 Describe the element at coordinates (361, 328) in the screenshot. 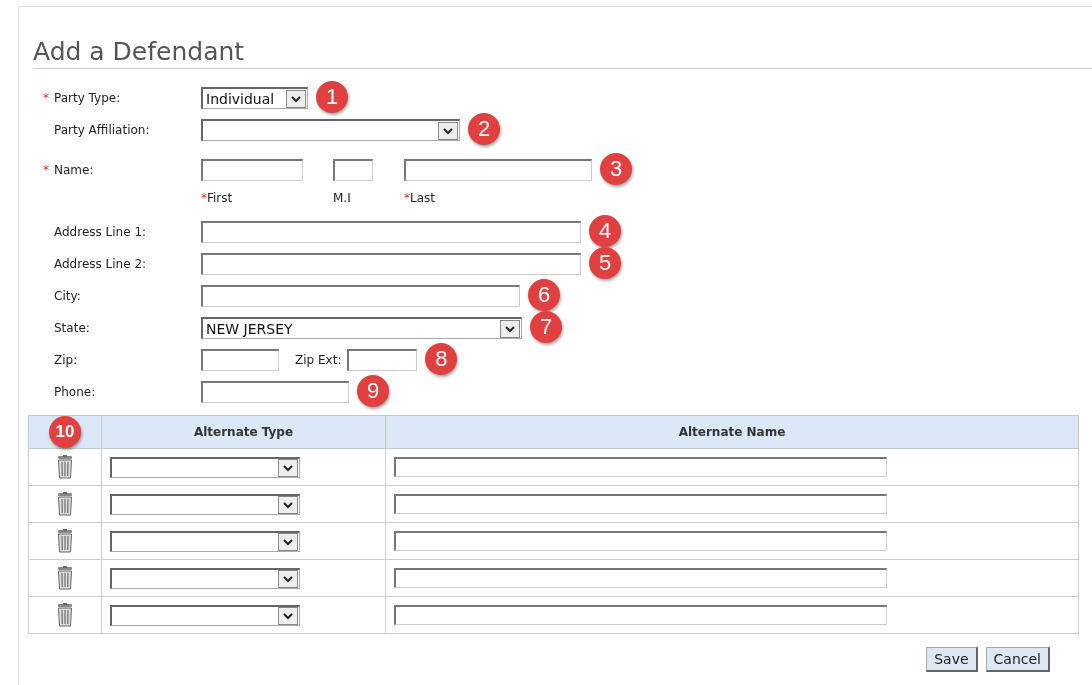

I see `dropdown: NEW JERSEY` at that location.